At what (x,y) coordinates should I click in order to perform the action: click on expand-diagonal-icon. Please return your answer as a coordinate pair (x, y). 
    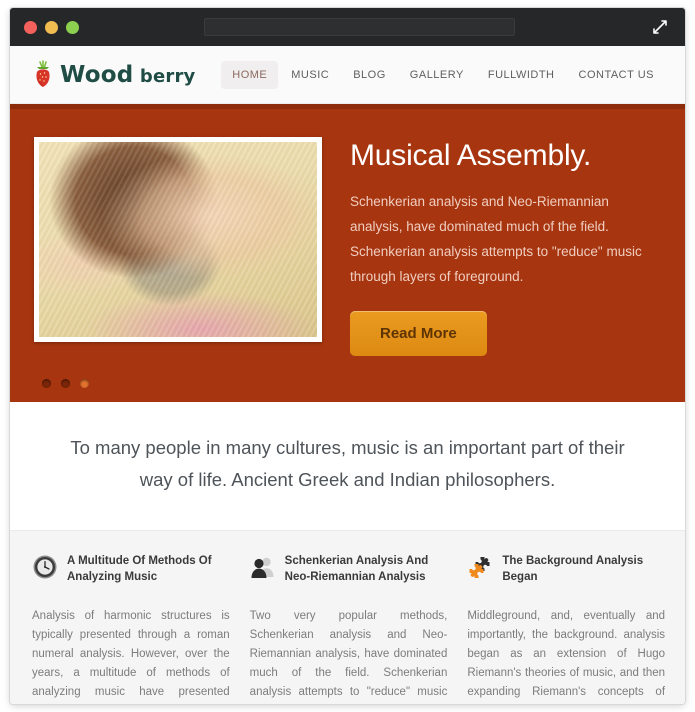
    Looking at the image, I should click on (660, 27).